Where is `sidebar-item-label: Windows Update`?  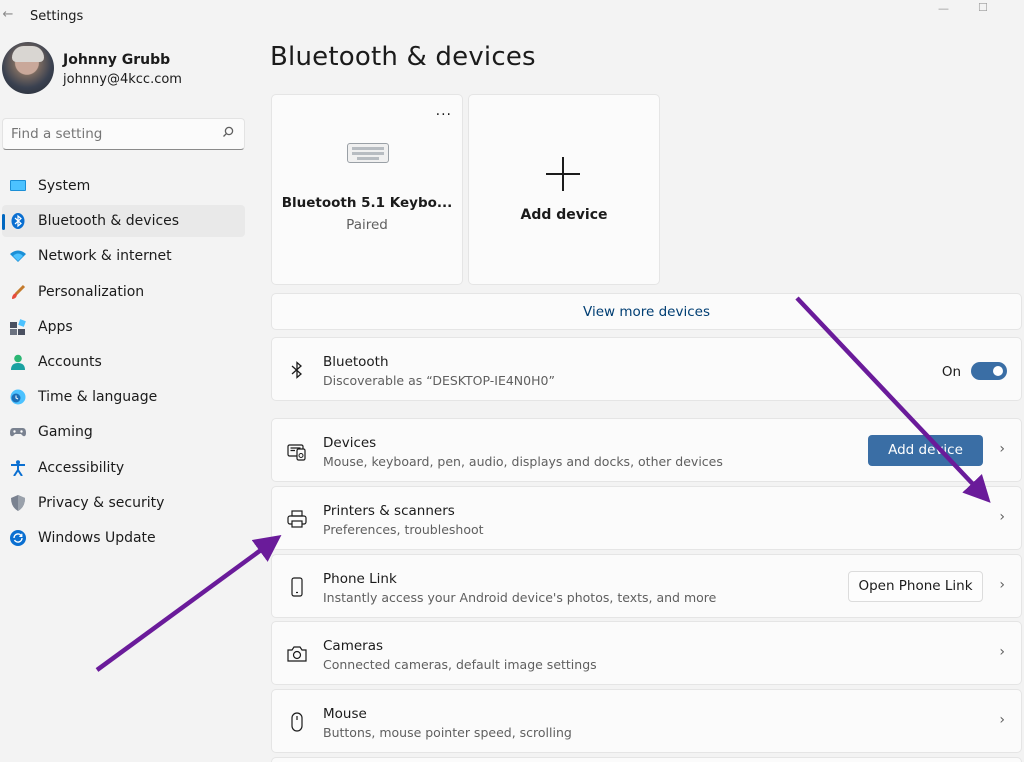
sidebar-item-label: Windows Update is located at coordinates (97, 537).